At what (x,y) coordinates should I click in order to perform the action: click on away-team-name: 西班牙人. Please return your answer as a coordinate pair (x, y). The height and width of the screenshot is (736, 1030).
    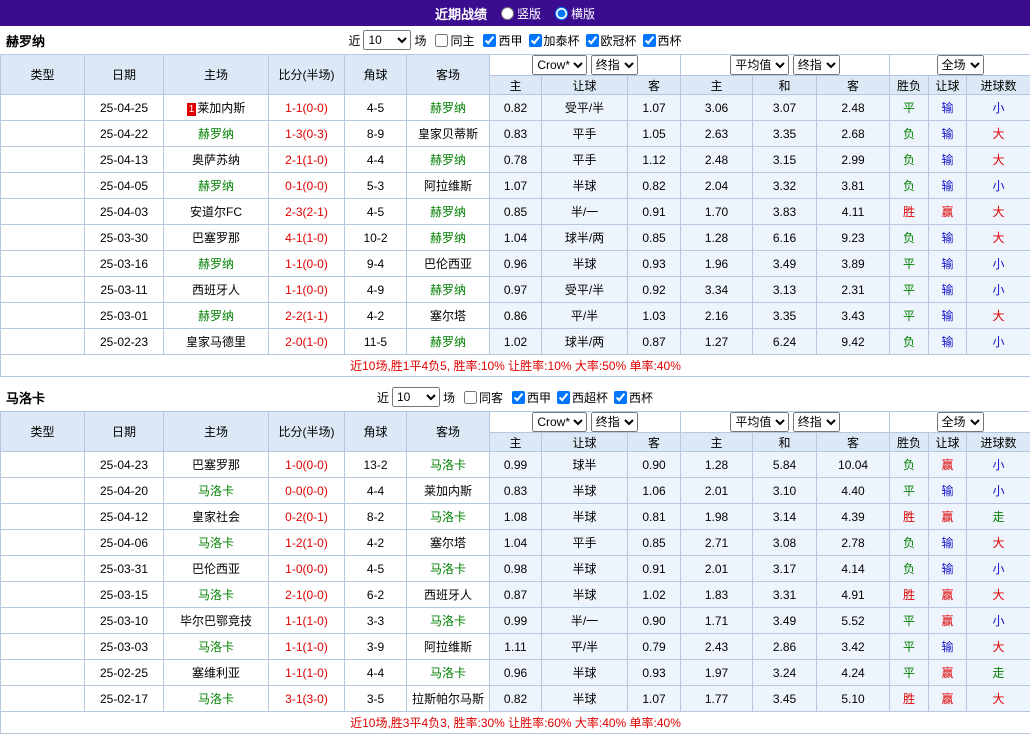
    Looking at the image, I should click on (448, 595).